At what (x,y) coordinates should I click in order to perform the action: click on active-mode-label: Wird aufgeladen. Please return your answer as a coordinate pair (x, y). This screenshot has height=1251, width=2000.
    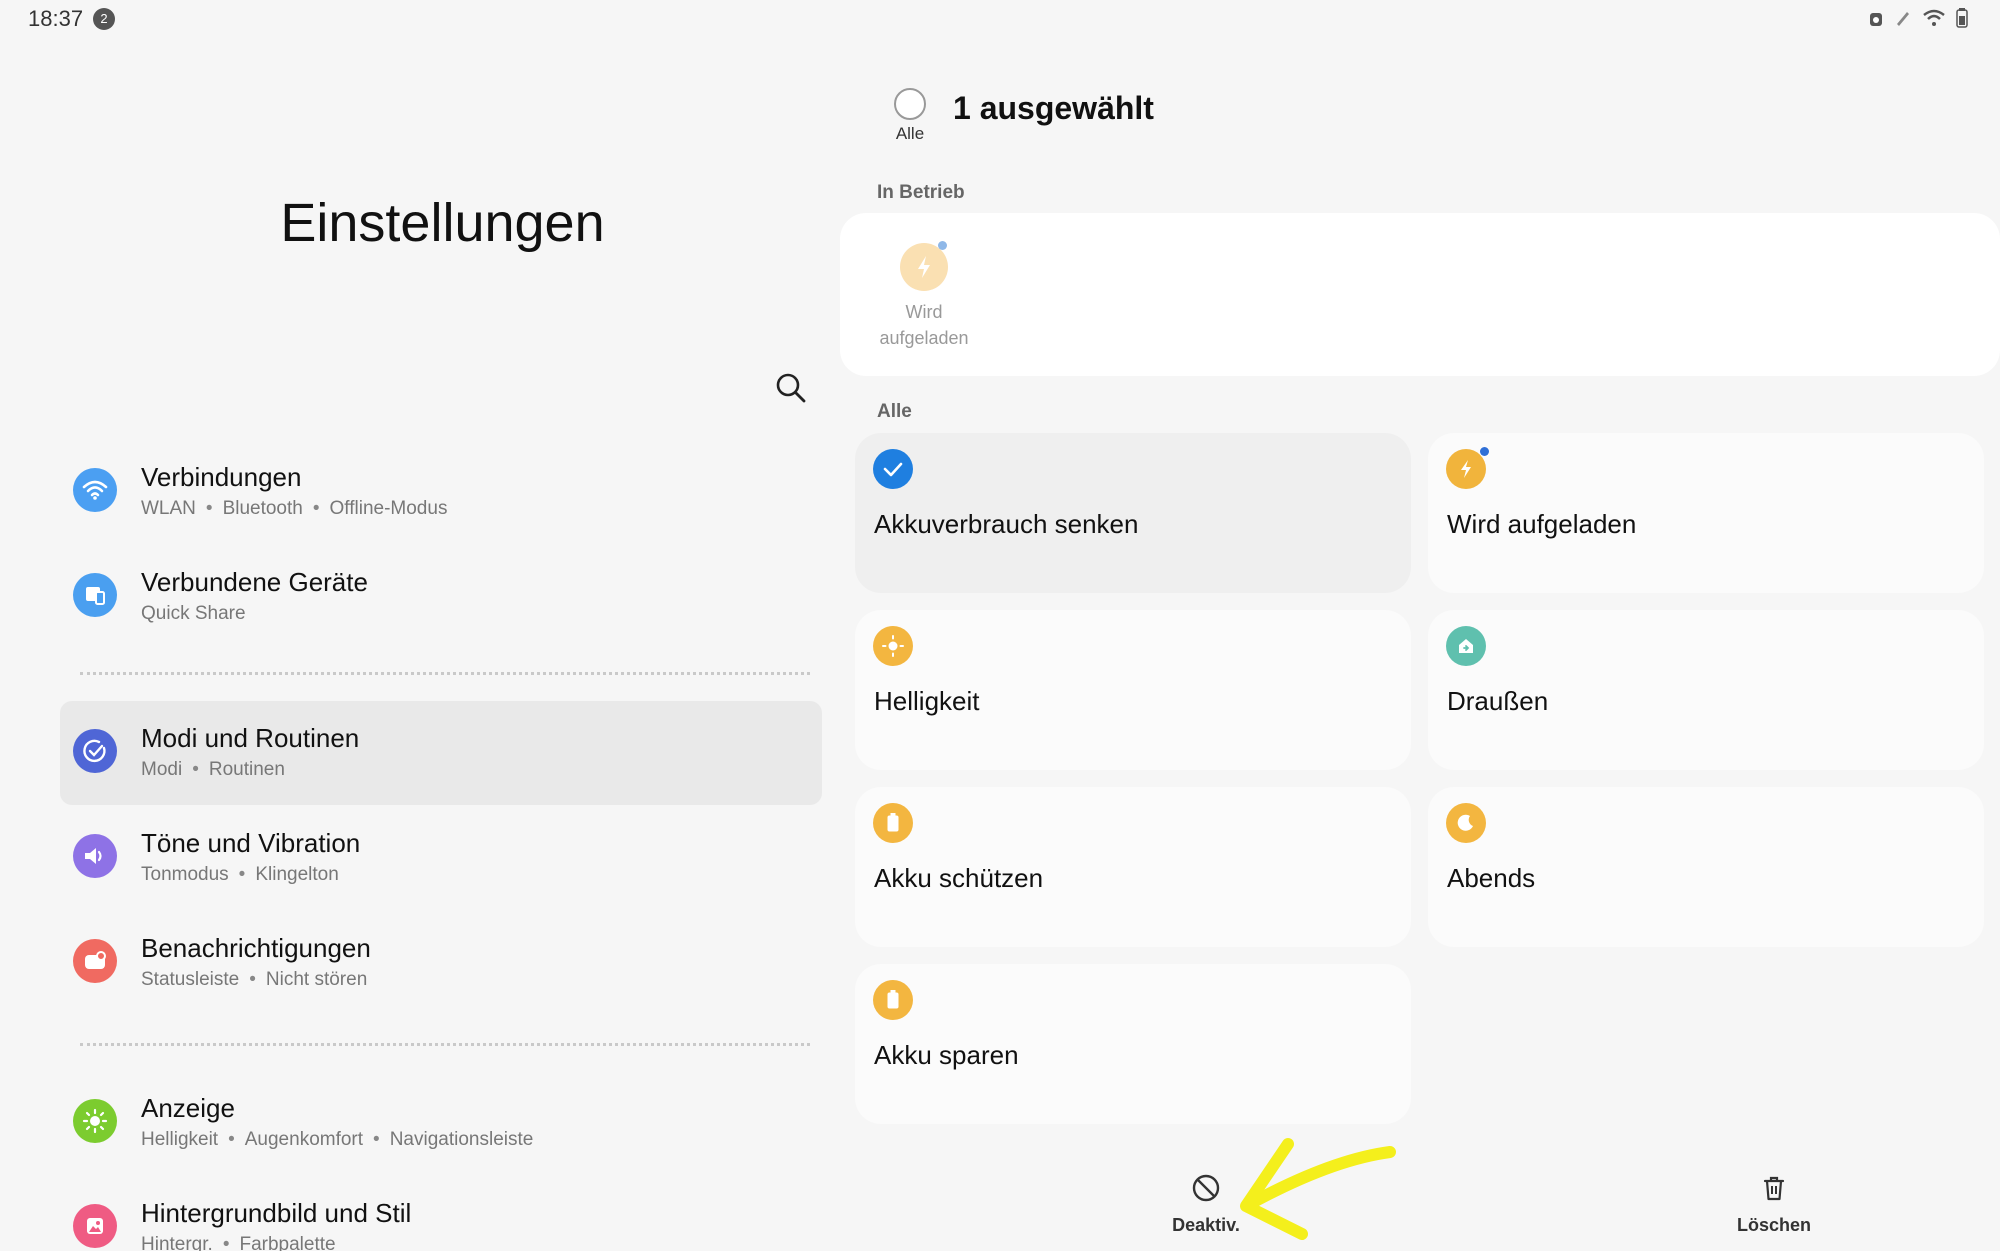
    Looking at the image, I should click on (924, 325).